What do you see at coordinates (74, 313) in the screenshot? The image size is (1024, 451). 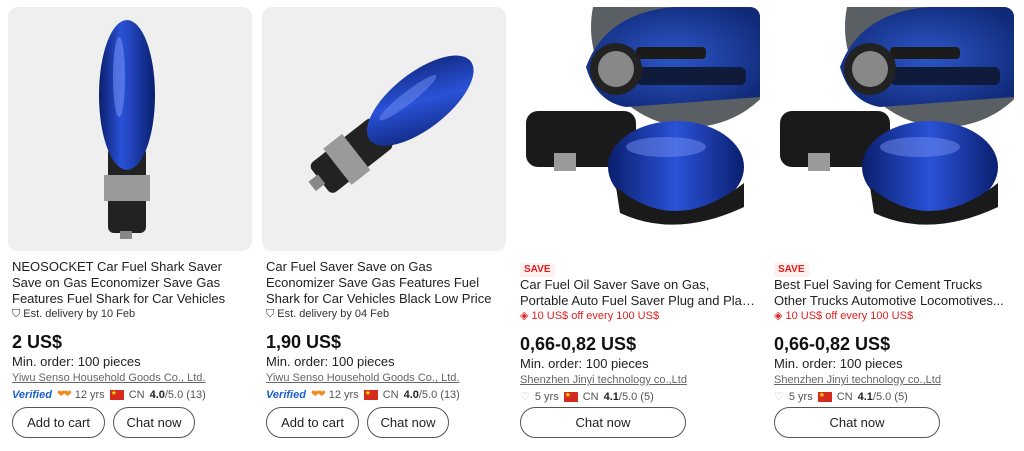 I see `delivery-estimate: ⛉ Est. delivery by 10 Feb` at bounding box center [74, 313].